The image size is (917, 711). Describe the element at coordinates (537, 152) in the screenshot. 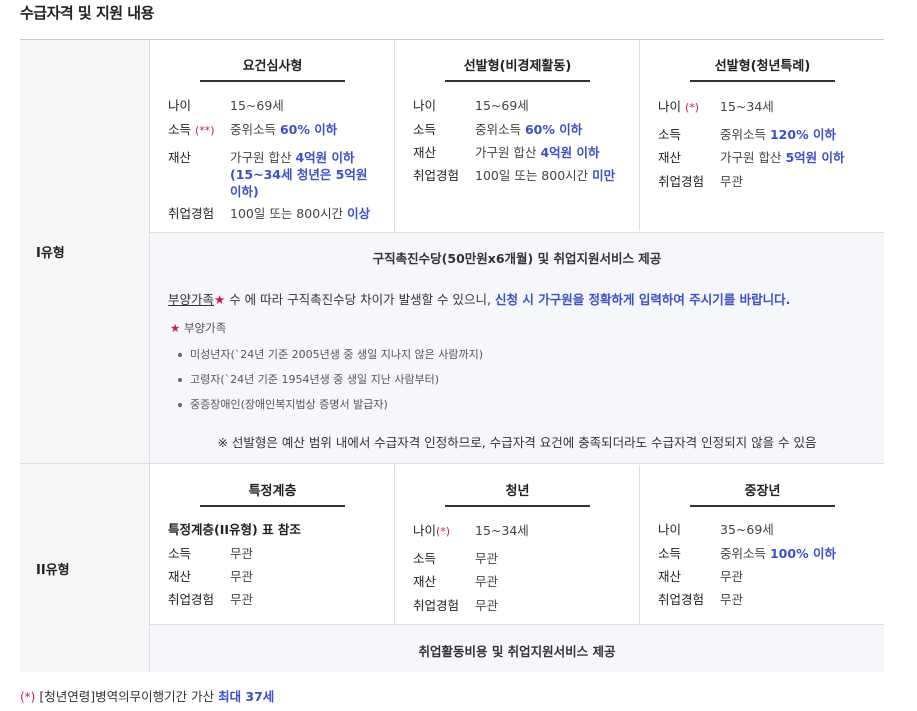

I see `criteria-value: 가구원 합산 4억원 이하` at that location.